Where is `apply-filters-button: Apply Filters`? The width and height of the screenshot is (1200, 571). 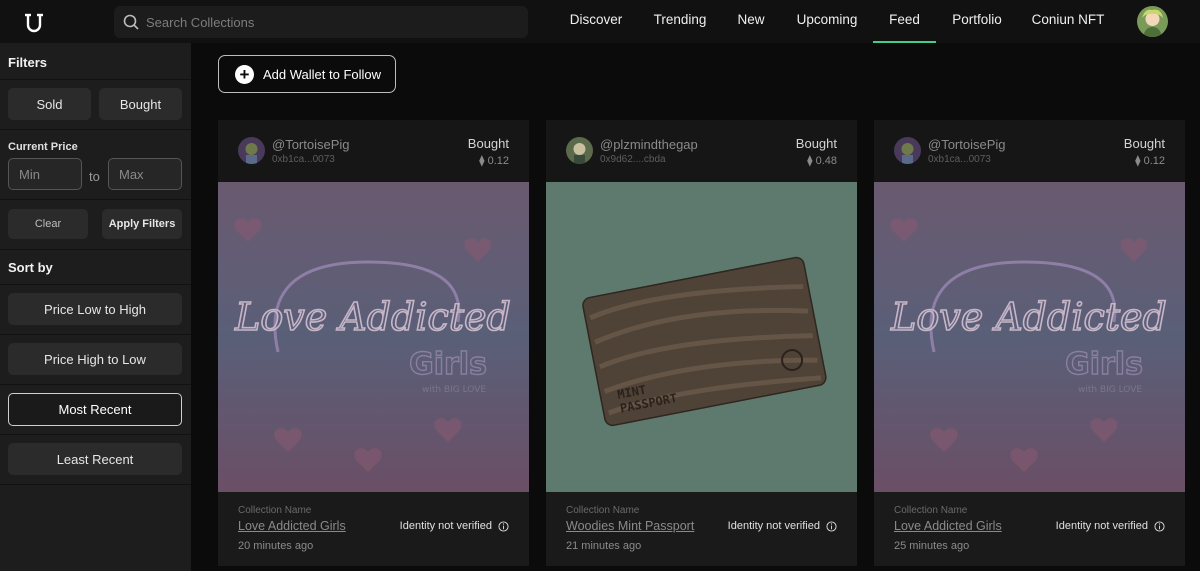
apply-filters-button: Apply Filters is located at coordinates (142, 224).